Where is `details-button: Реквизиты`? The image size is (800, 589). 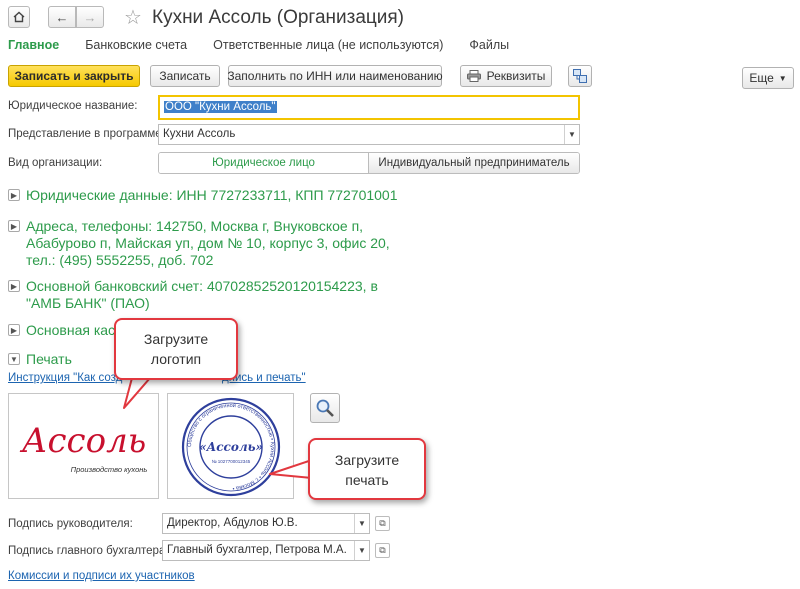
details-button: Реквизиты is located at coordinates (506, 76).